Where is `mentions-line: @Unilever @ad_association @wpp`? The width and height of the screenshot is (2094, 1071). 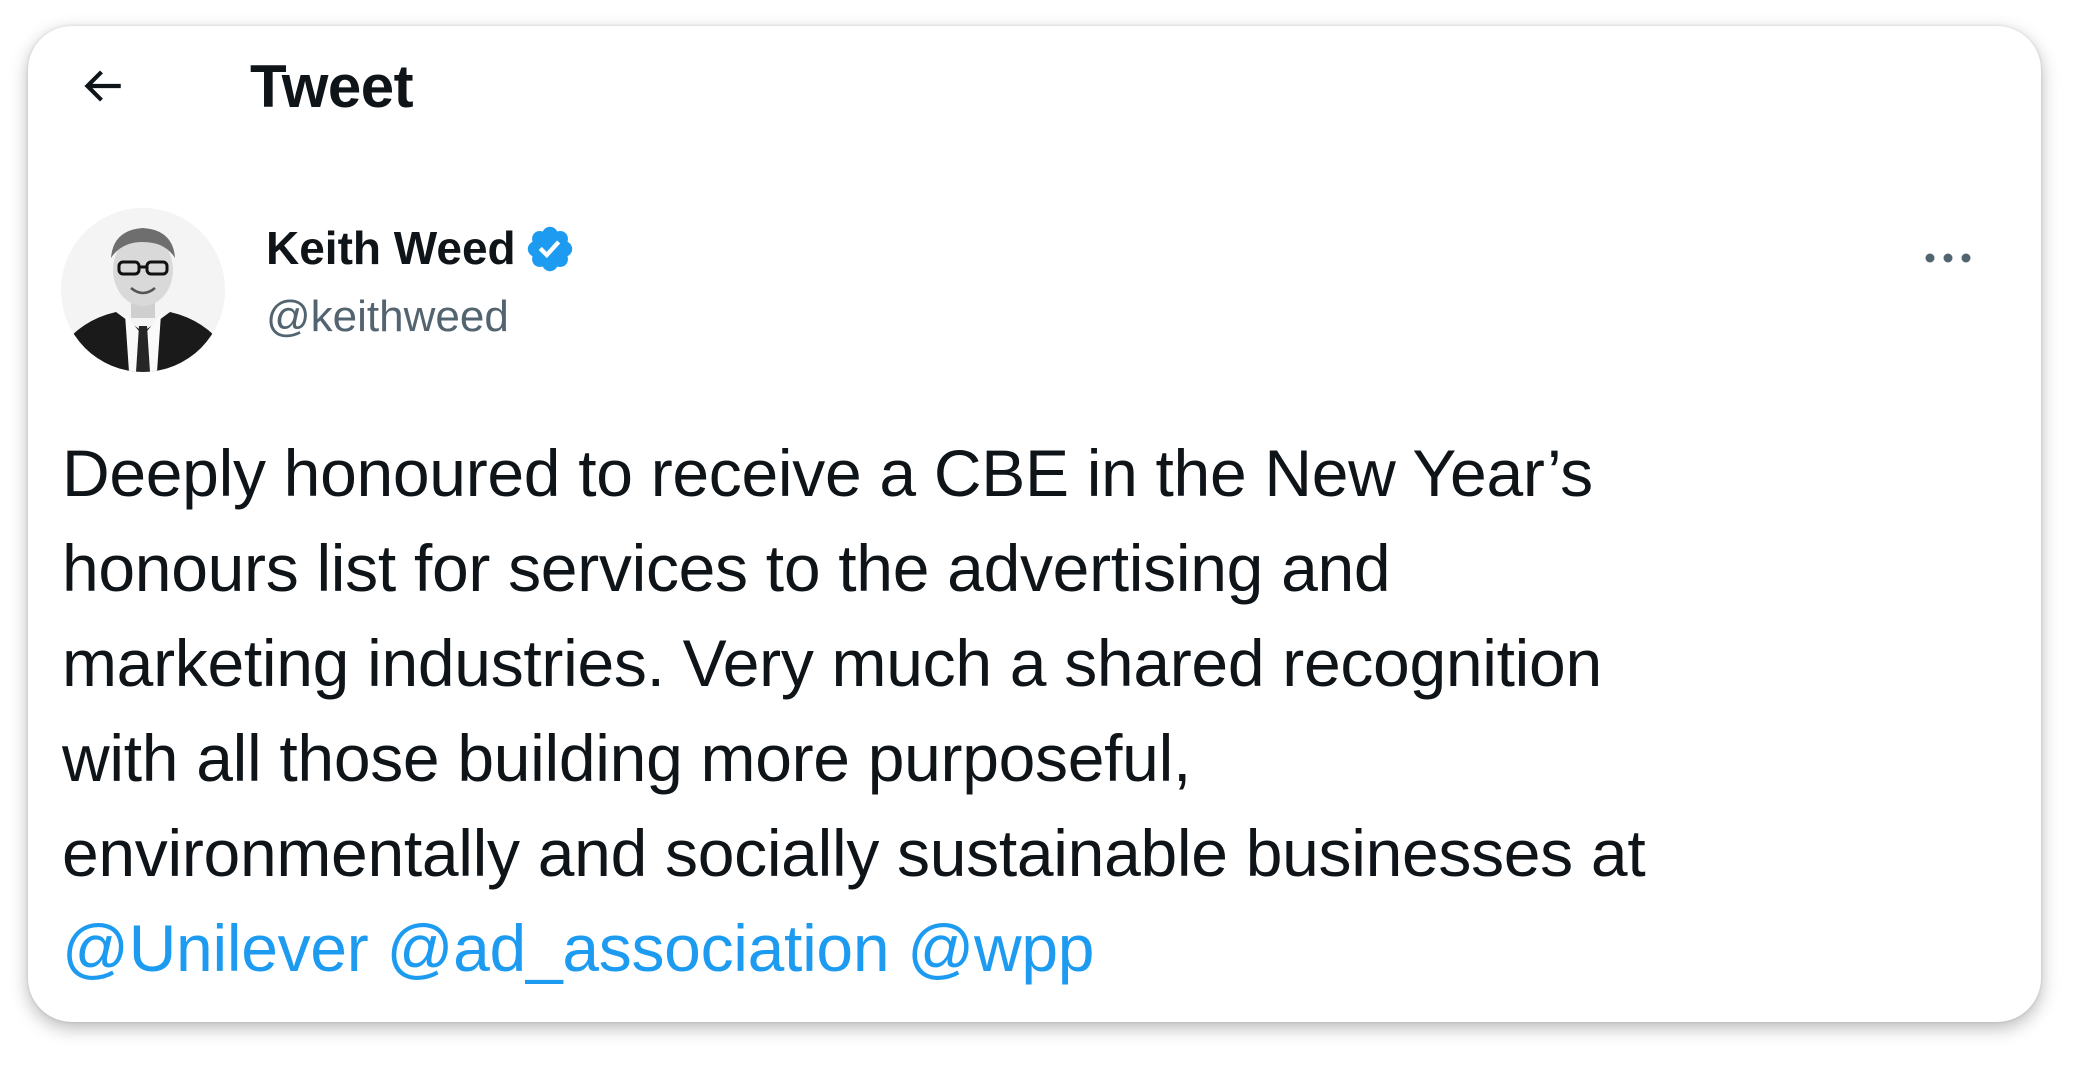
mentions-line: @Unilever @ad_association @wpp is located at coordinates (1032, 948).